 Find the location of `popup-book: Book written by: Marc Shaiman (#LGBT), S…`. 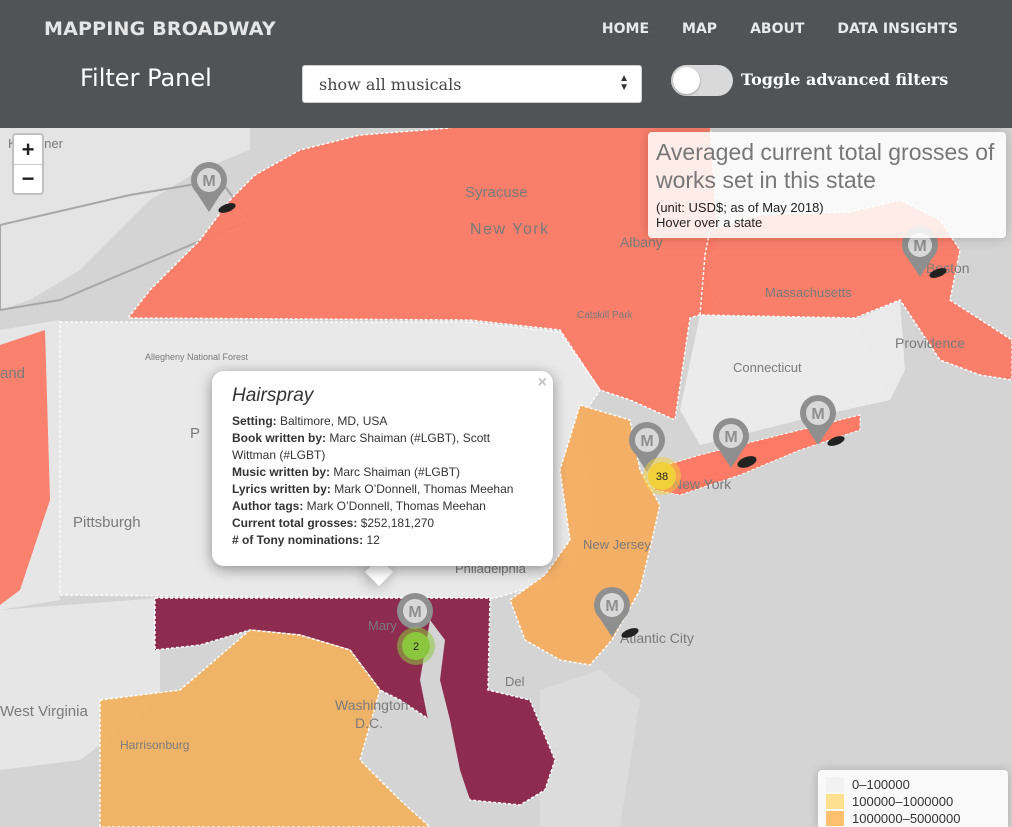

popup-book: Book written by: Marc Shaiman (#LGBT), S… is located at coordinates (361, 446).